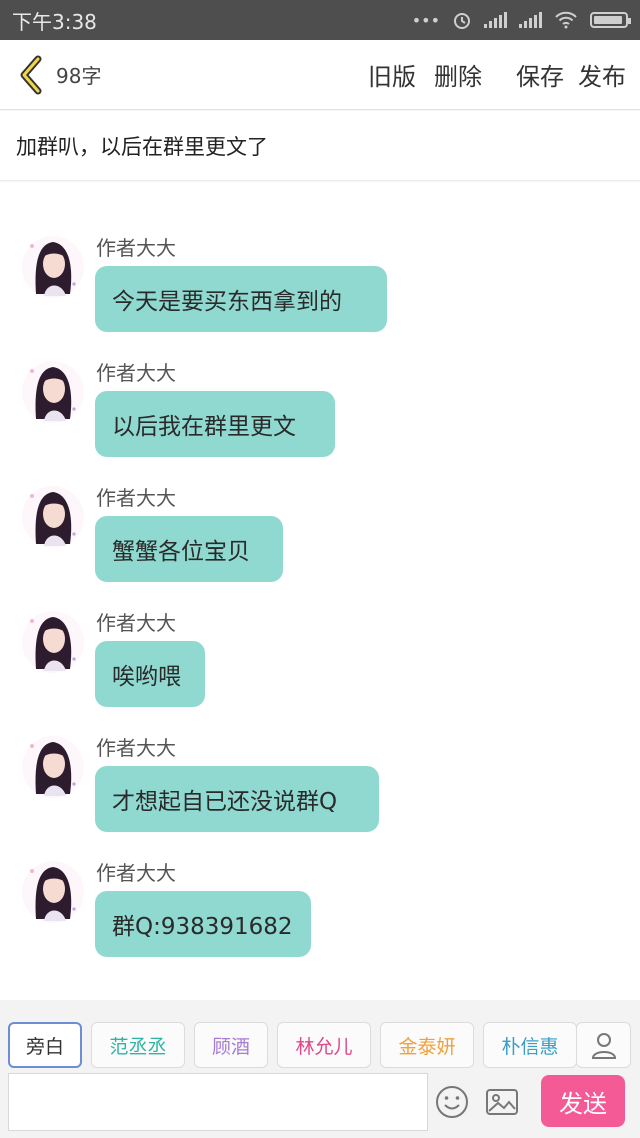 The width and height of the screenshot is (640, 1138). What do you see at coordinates (45, 1045) in the screenshot?
I see `role-chip: 旁白` at bounding box center [45, 1045].